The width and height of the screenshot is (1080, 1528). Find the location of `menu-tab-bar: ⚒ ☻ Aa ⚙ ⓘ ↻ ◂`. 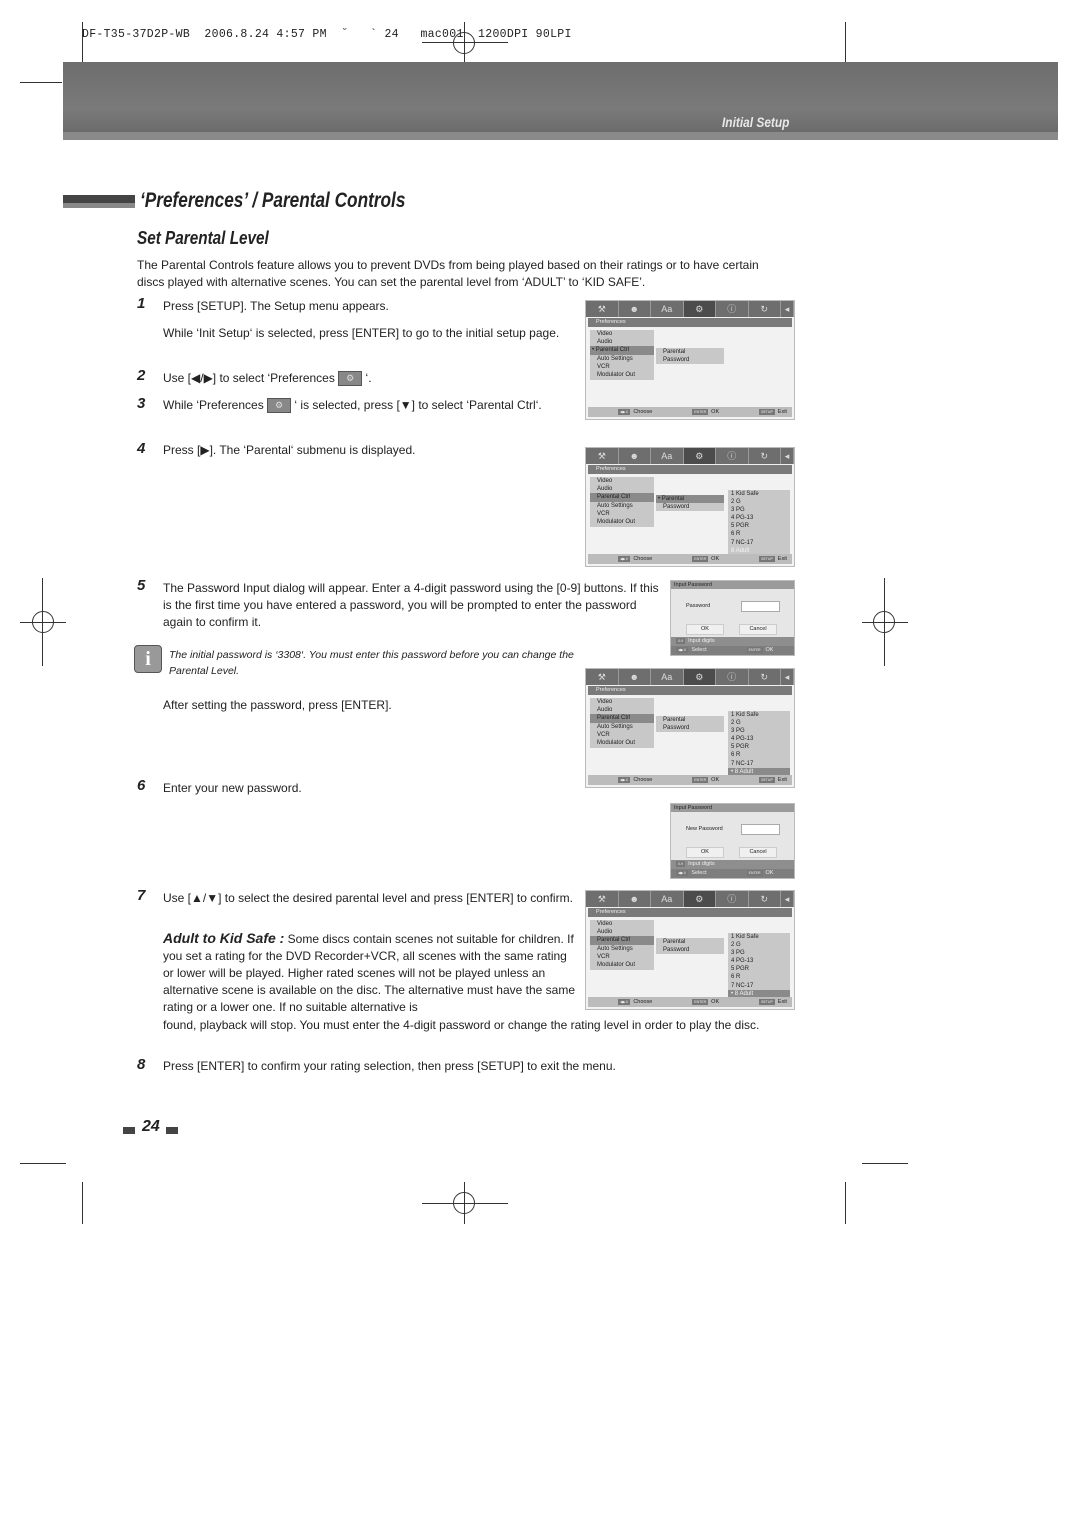

menu-tab-bar: ⚒ ☻ Aa ⚙ ⓘ ↻ ◂ is located at coordinates (690, 456).